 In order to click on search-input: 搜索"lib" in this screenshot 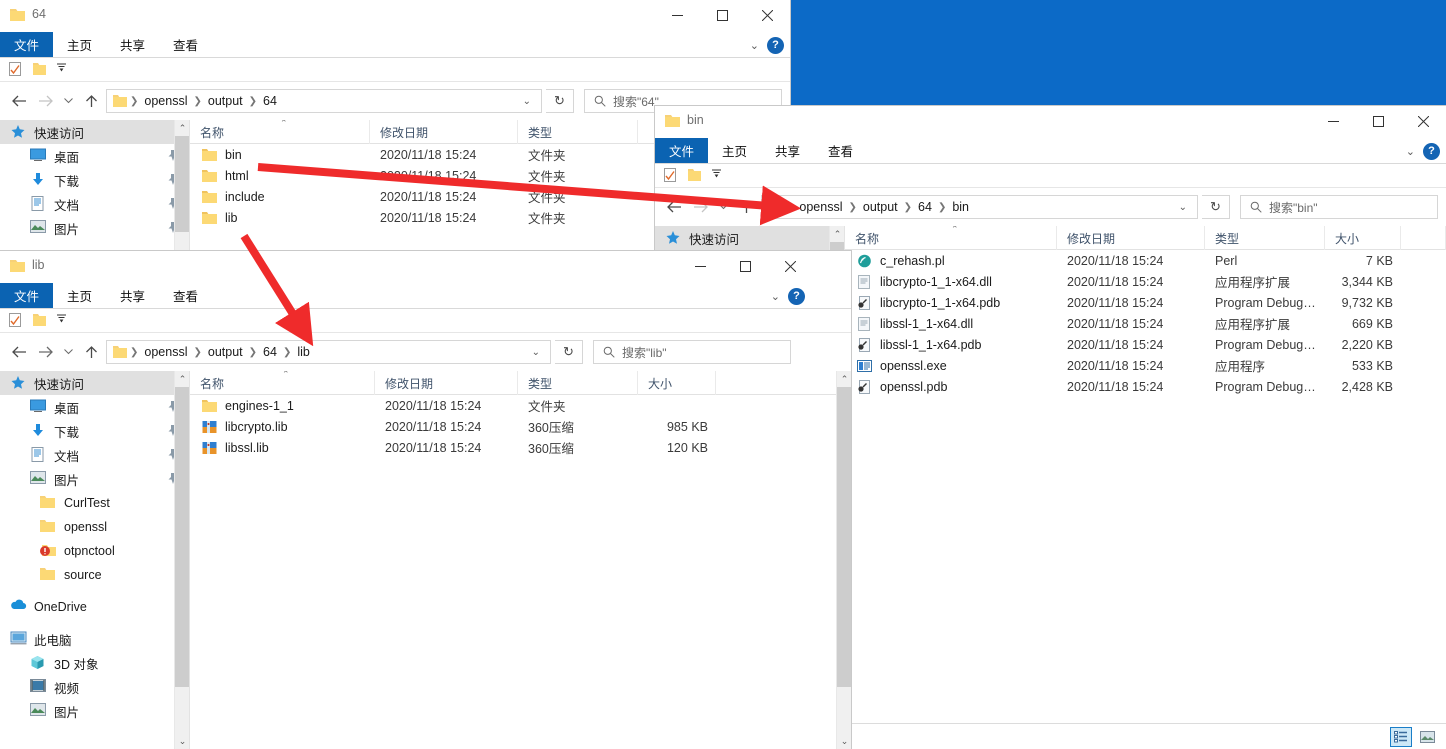, I will do `click(692, 352)`.